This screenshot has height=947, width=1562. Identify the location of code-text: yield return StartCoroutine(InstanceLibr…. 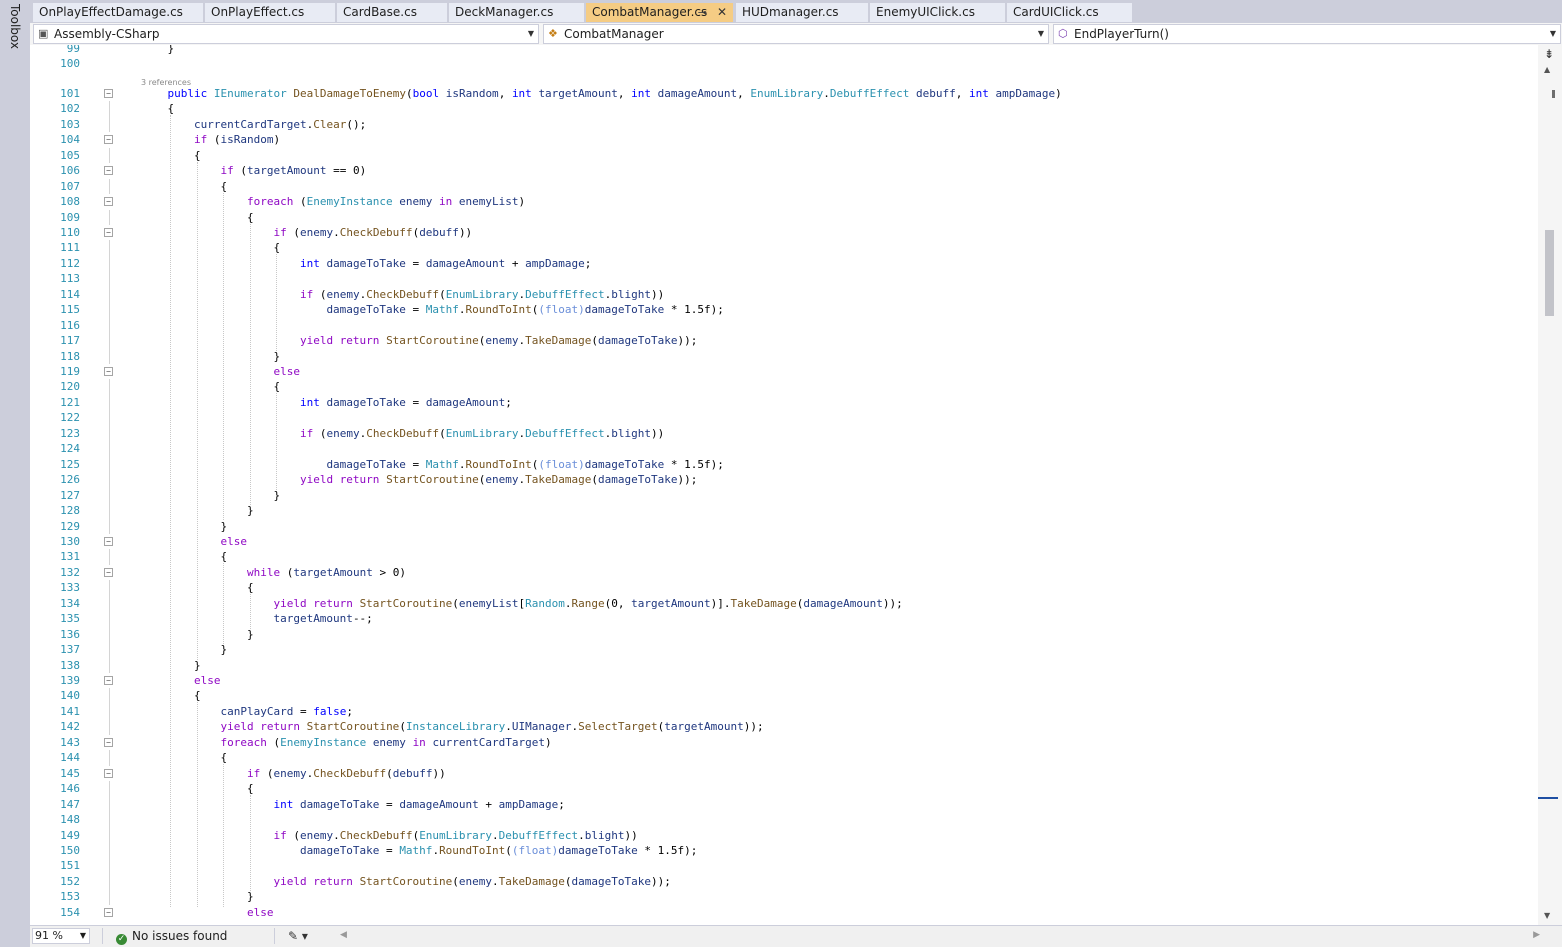
(452, 727).